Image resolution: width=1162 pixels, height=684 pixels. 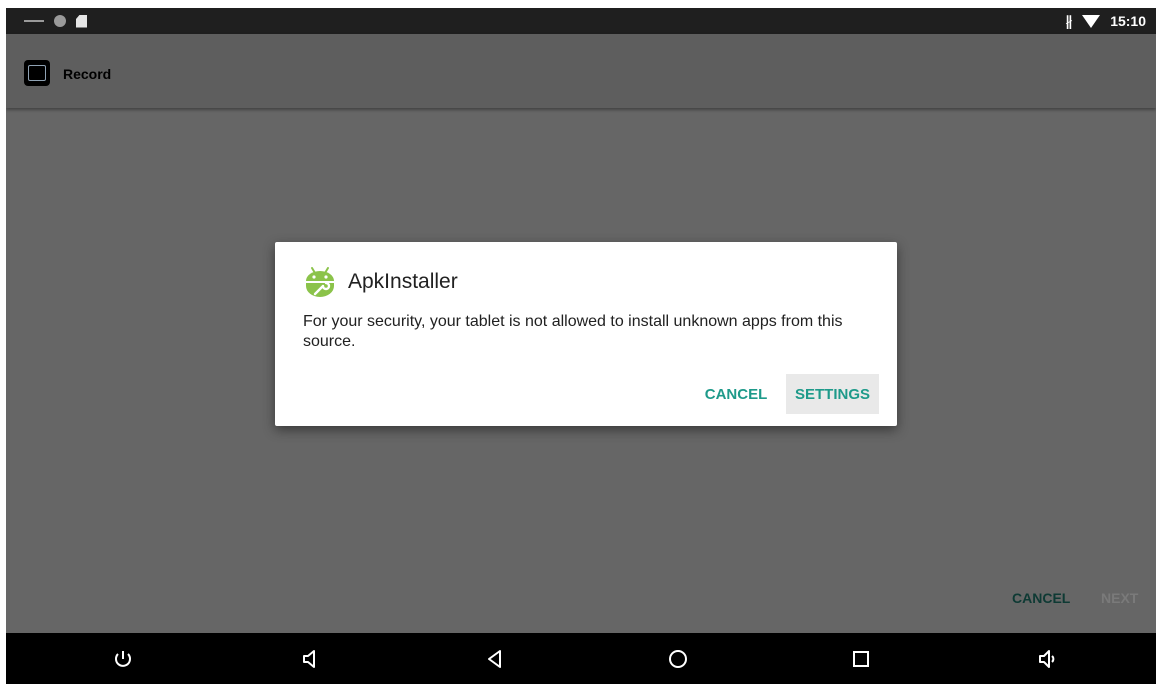 I want to click on record-app-icon, so click(x=37, y=73).